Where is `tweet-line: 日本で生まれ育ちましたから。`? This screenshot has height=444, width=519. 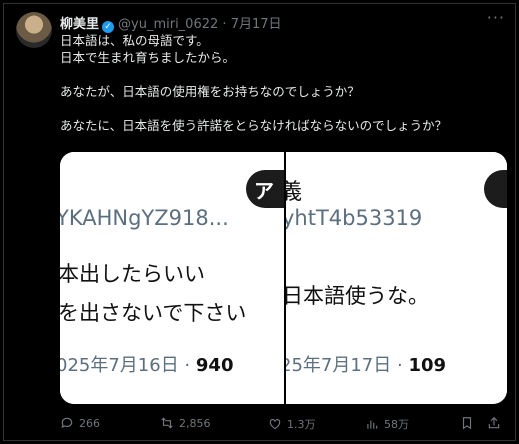 tweet-line: 日本で生まれ育ちましたから。 is located at coordinates (148, 57).